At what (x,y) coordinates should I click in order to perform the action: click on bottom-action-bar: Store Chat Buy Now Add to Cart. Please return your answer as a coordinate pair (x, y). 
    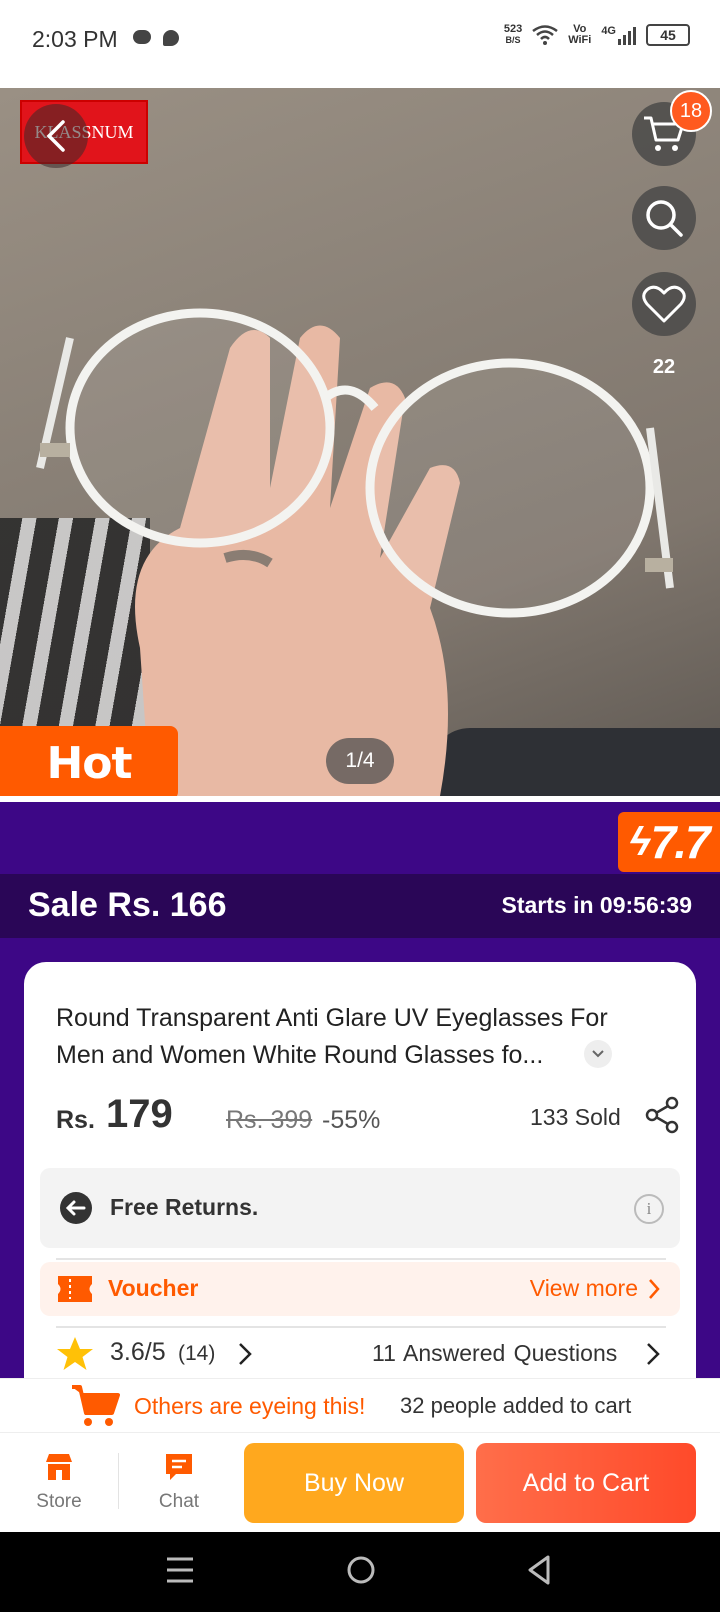
    Looking at the image, I should click on (360, 1482).